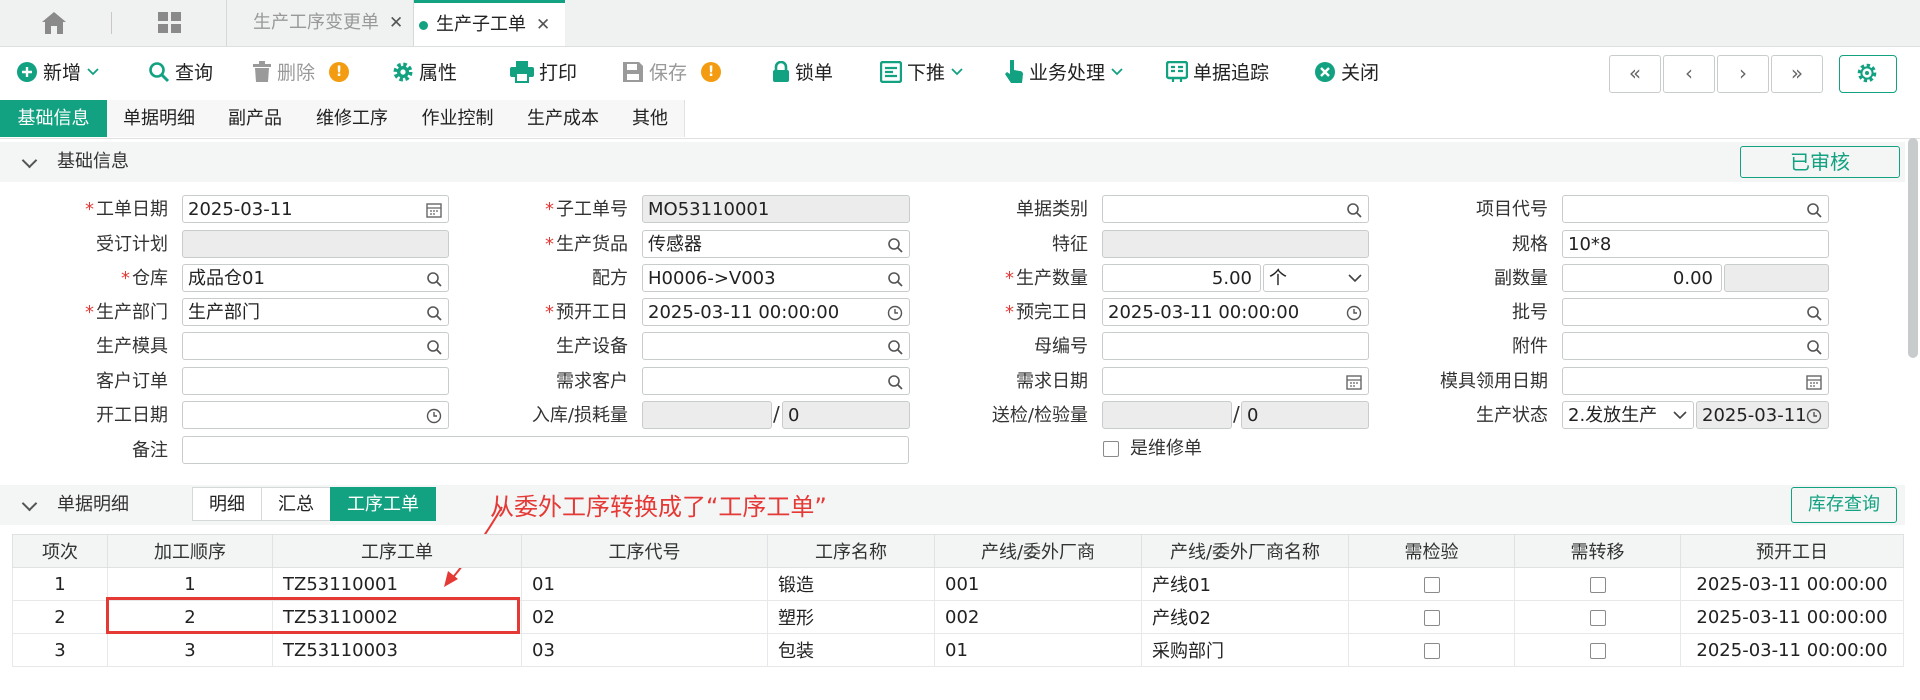 The image size is (1920, 700). I want to click on tab-doc-detail: 单据明细, so click(159, 118).